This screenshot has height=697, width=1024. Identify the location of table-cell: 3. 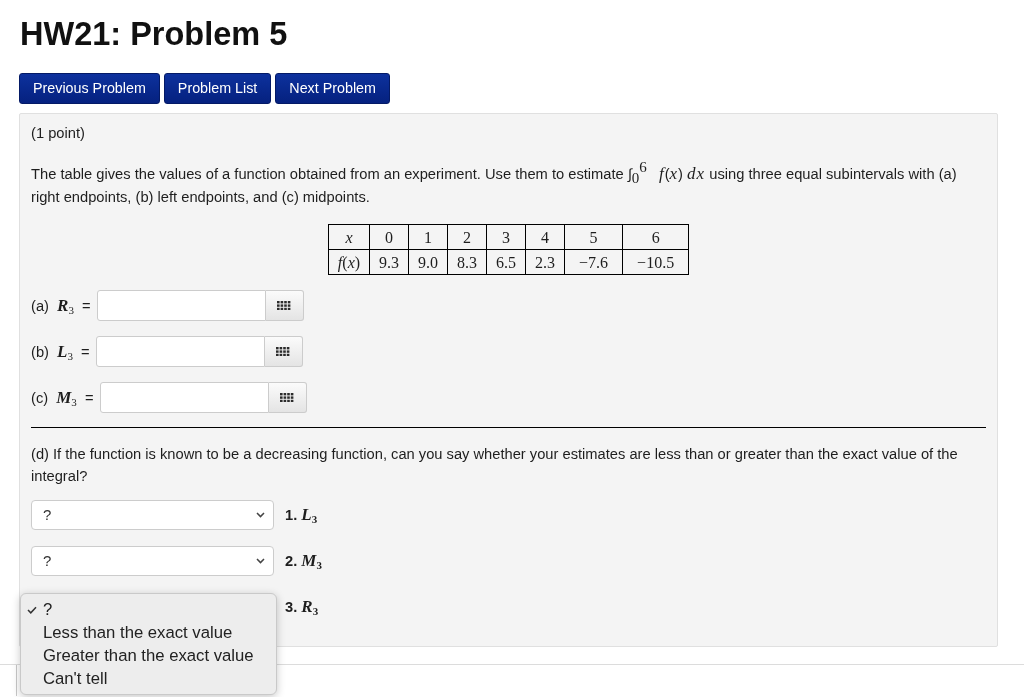
(506, 237).